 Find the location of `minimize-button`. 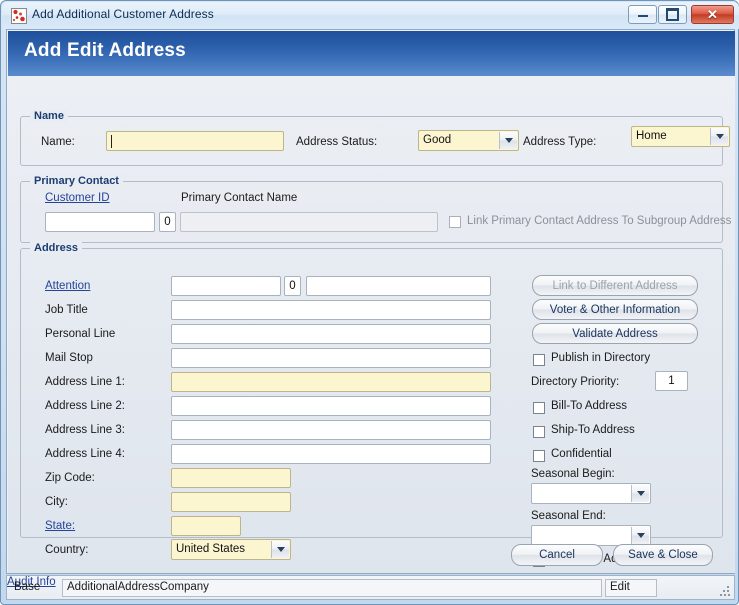

minimize-button is located at coordinates (642, 14).